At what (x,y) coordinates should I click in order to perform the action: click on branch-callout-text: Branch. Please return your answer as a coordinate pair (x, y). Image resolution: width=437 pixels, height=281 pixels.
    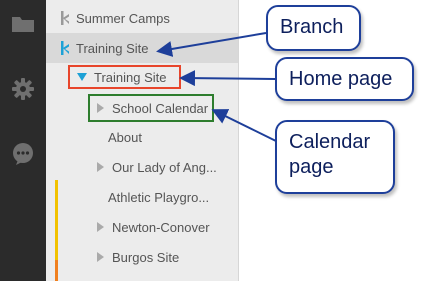
    Looking at the image, I should click on (312, 27).